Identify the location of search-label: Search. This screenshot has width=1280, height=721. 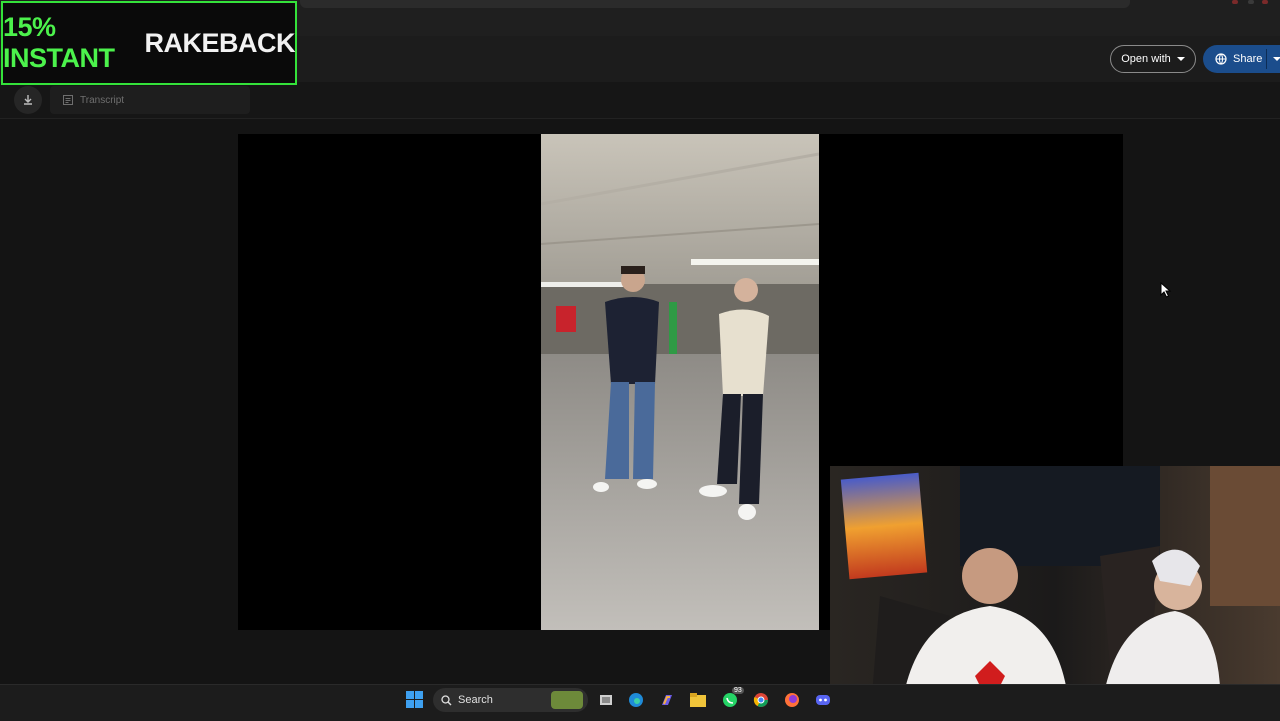
(475, 700).